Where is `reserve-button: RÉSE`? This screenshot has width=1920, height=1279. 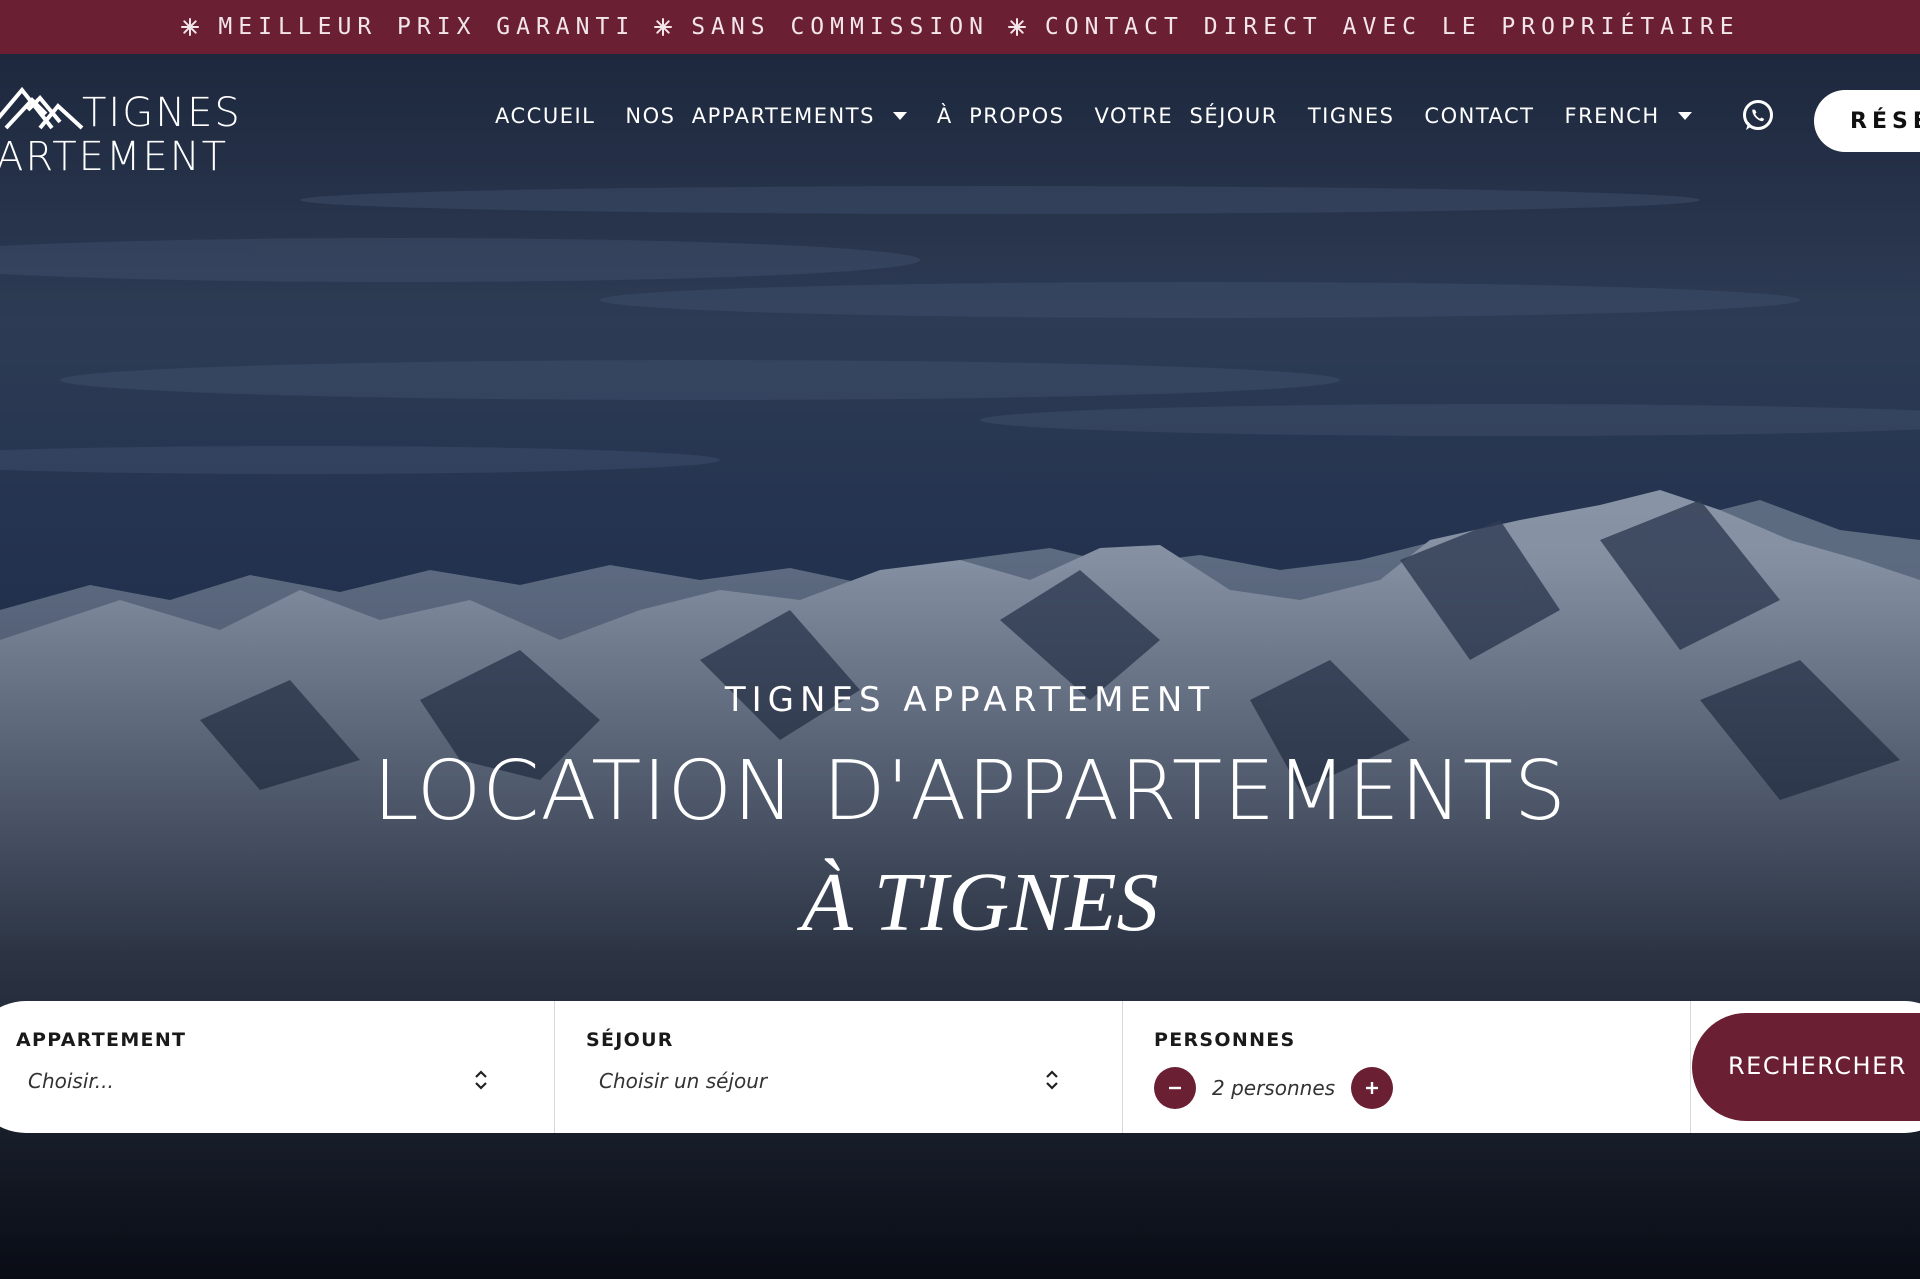 reserve-button: RÉSE is located at coordinates (1867, 121).